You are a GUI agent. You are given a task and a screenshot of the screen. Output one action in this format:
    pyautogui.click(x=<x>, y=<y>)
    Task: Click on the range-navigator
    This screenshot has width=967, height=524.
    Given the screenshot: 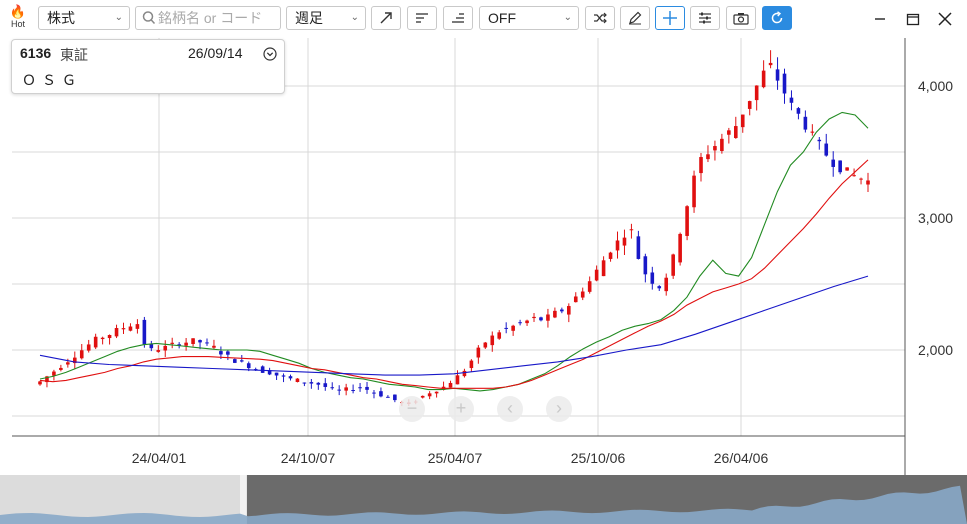 What is the action you would take?
    pyautogui.click(x=483, y=499)
    